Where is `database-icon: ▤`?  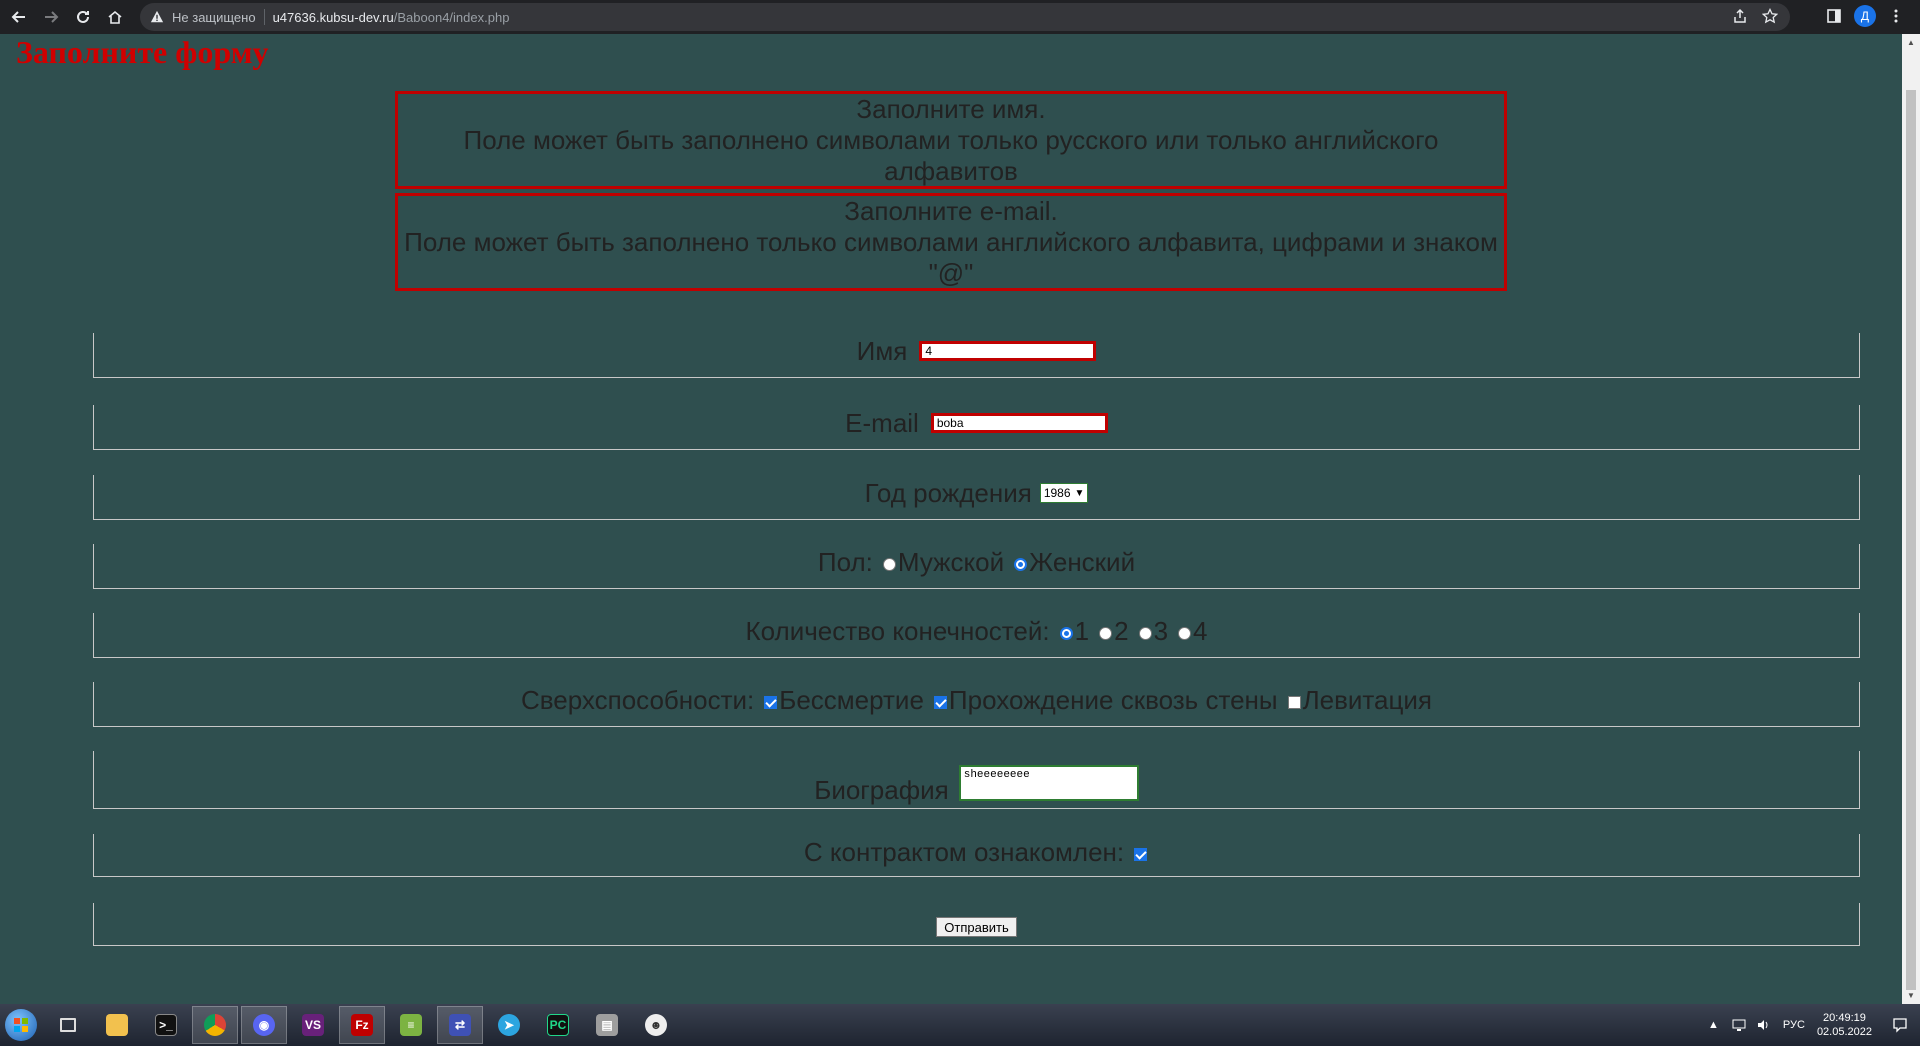 database-icon: ▤ is located at coordinates (607, 1025).